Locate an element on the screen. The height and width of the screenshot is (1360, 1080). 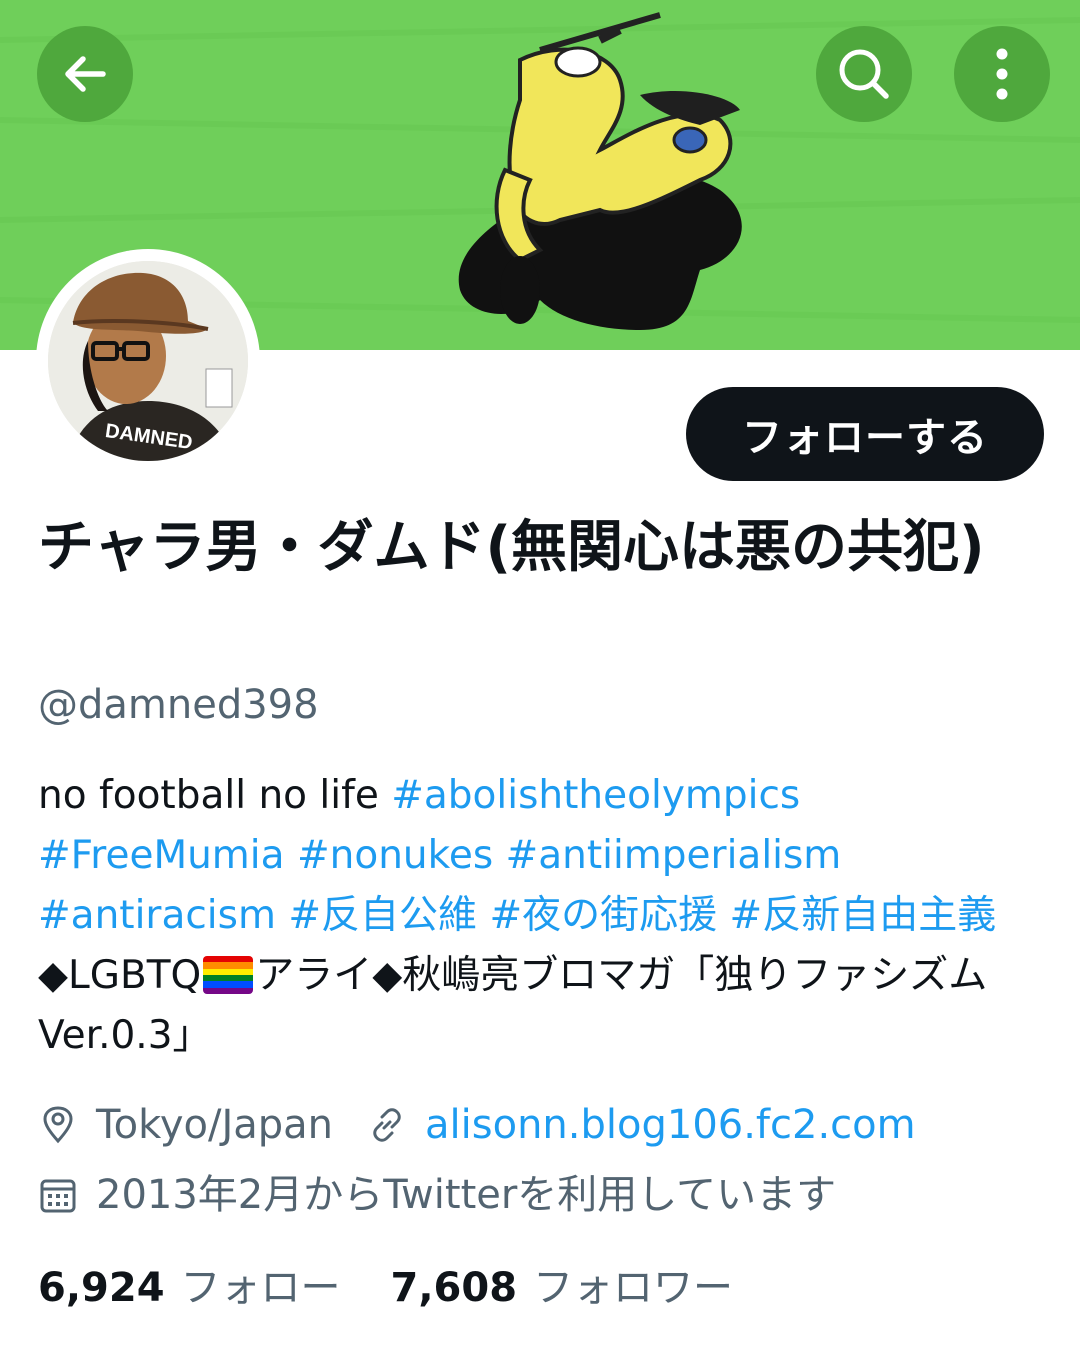
bio-text: no football no life is located at coordinates (215, 795).